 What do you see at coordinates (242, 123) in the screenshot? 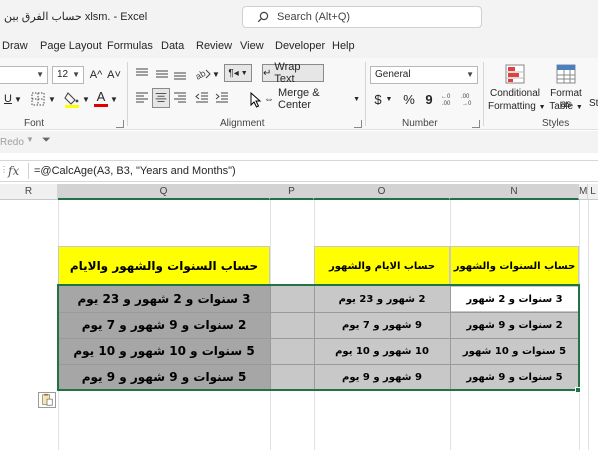
I see `alignment-group-label: Alignment` at bounding box center [242, 123].